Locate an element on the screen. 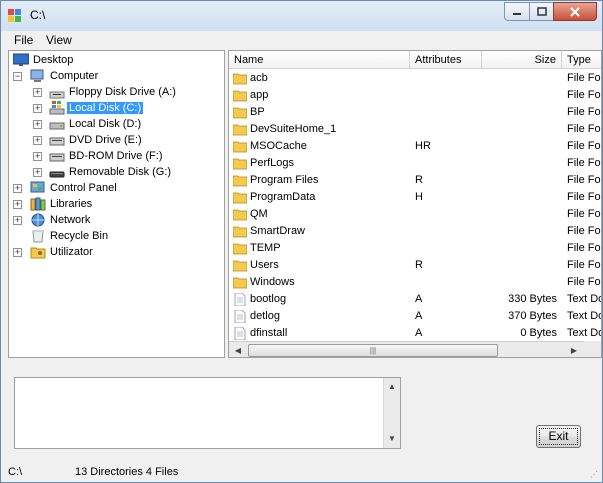 The height and width of the screenshot is (483, 603). cell-name: detlog is located at coordinates (265, 316).